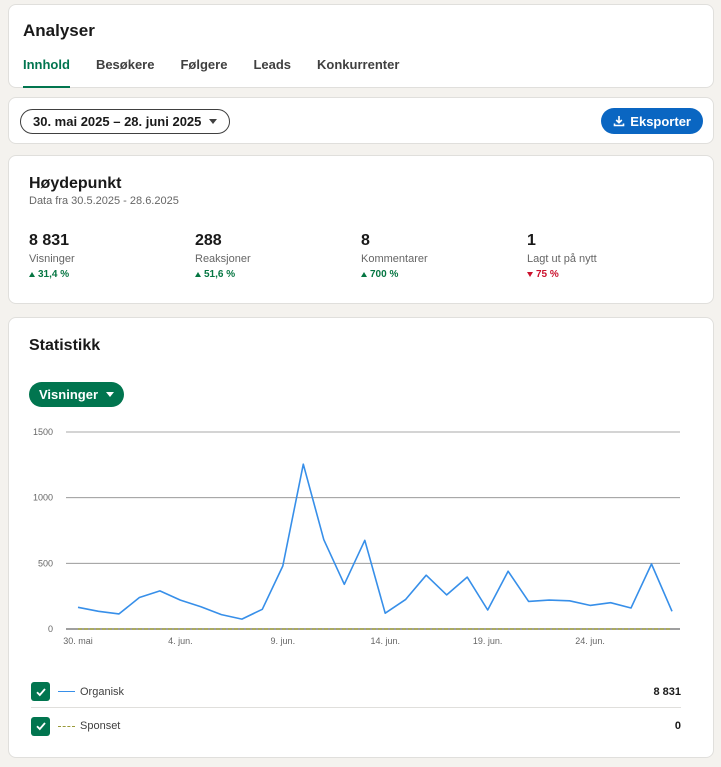 The width and height of the screenshot is (721, 767). Describe the element at coordinates (356, 726) in the screenshot. I see `legend-row-sponset: Sponset 0` at that location.